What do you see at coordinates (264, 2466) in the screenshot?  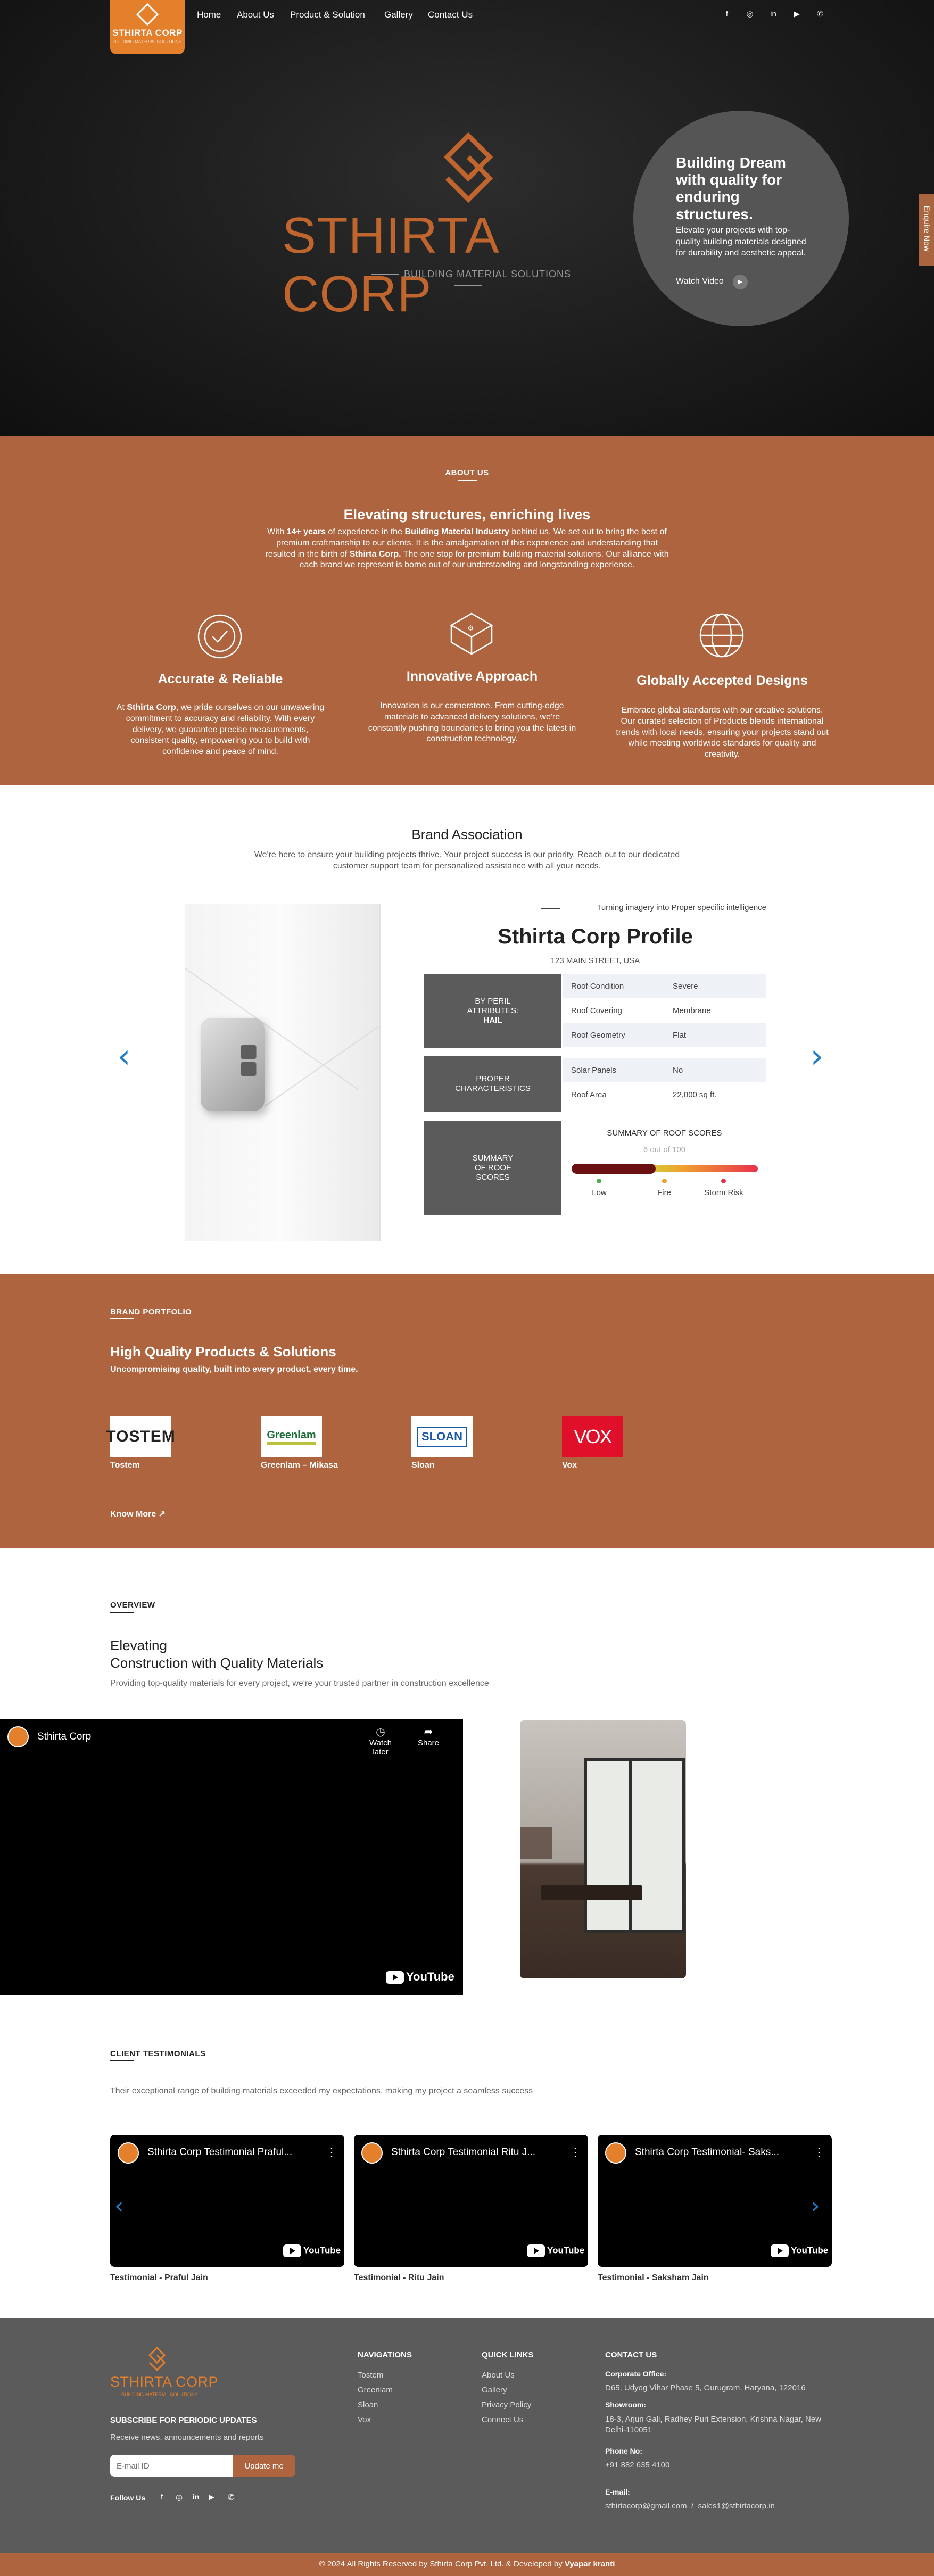 I see `update-me-button: Update me` at bounding box center [264, 2466].